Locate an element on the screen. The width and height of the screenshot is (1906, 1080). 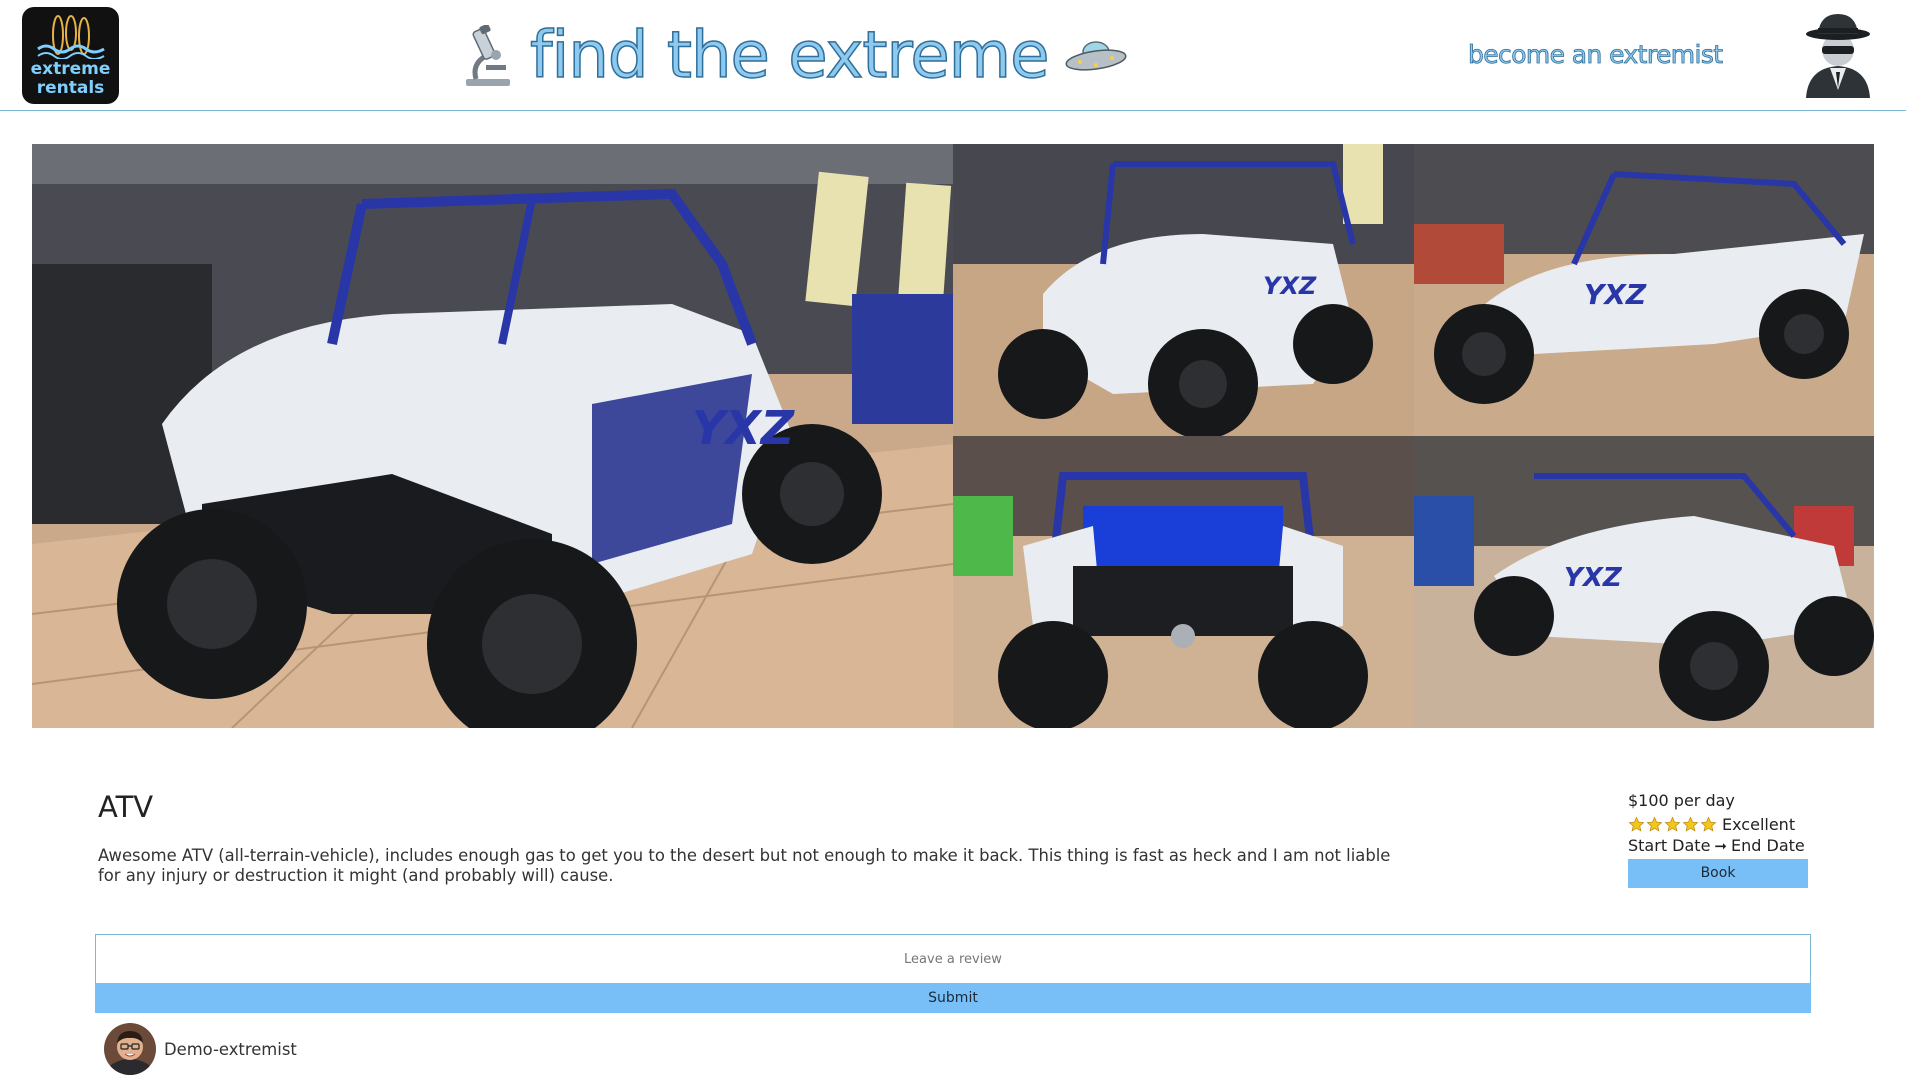
arrow-right-icon: ➞ is located at coordinates (1720, 845).